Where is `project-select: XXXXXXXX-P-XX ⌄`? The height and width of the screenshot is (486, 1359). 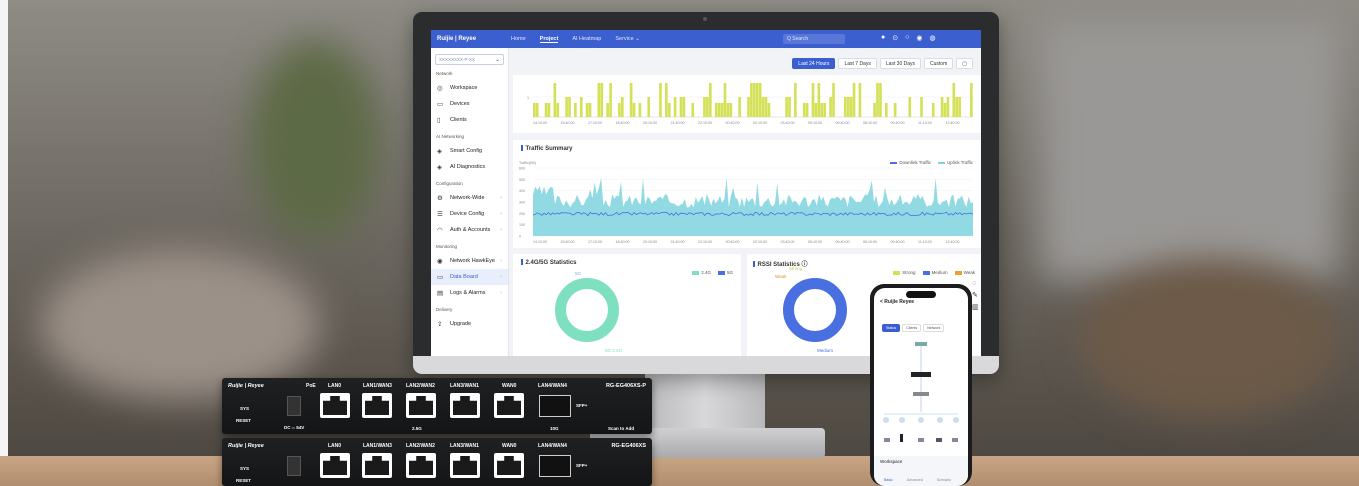 project-select: XXXXXXXX-P-XX ⌄ is located at coordinates (469, 59).